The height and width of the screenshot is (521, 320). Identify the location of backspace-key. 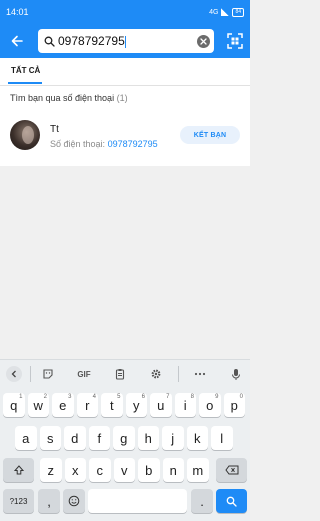
(231, 470).